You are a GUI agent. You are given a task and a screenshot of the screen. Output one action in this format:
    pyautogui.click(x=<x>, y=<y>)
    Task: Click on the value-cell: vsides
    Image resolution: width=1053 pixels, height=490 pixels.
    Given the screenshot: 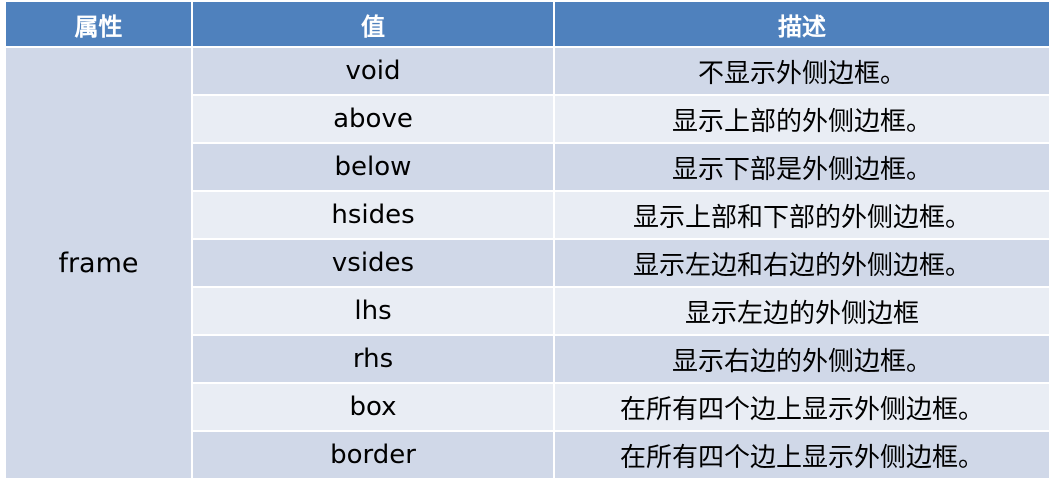 What is the action you would take?
    pyautogui.click(x=373, y=263)
    